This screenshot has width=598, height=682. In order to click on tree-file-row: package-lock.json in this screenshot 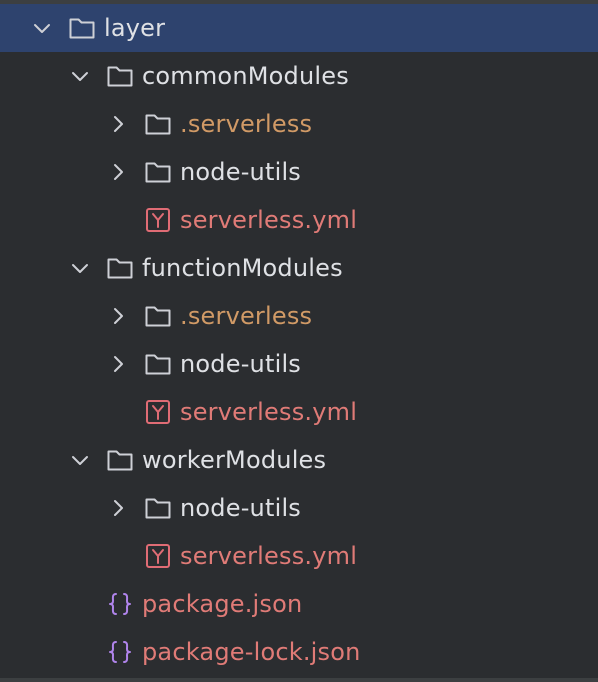, I will do `click(299, 652)`.